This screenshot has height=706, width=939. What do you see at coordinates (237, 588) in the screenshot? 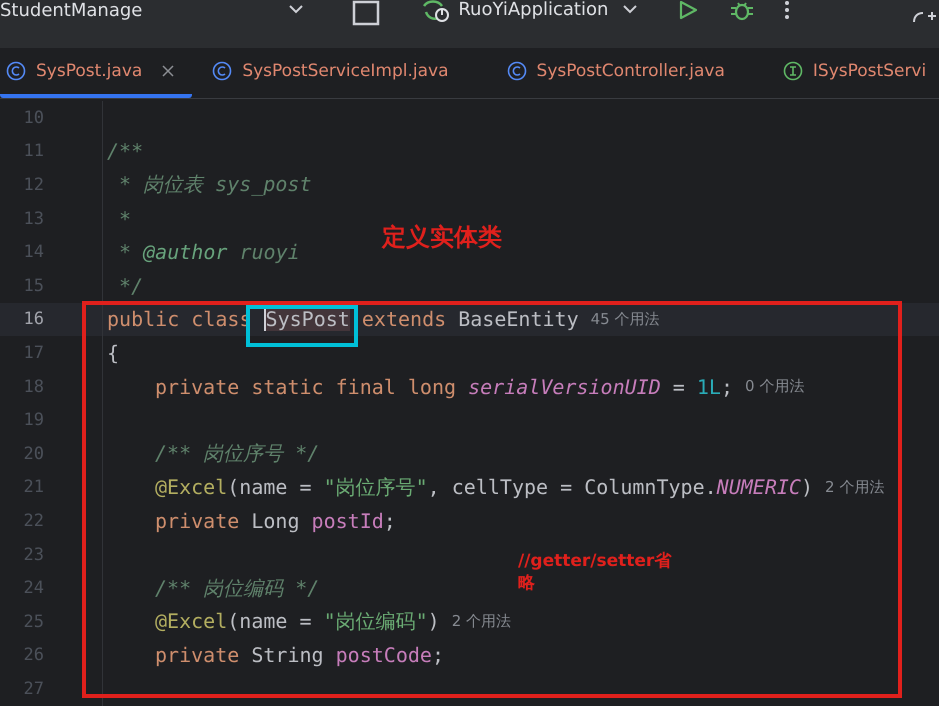
I see `code-line: /** 岗位编码 */` at bounding box center [237, 588].